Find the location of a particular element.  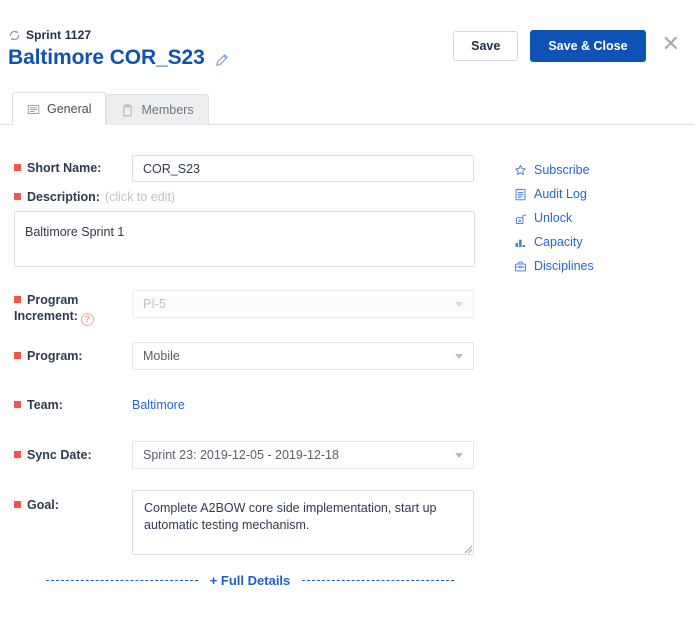

cycle-icon is located at coordinates (14, 35).